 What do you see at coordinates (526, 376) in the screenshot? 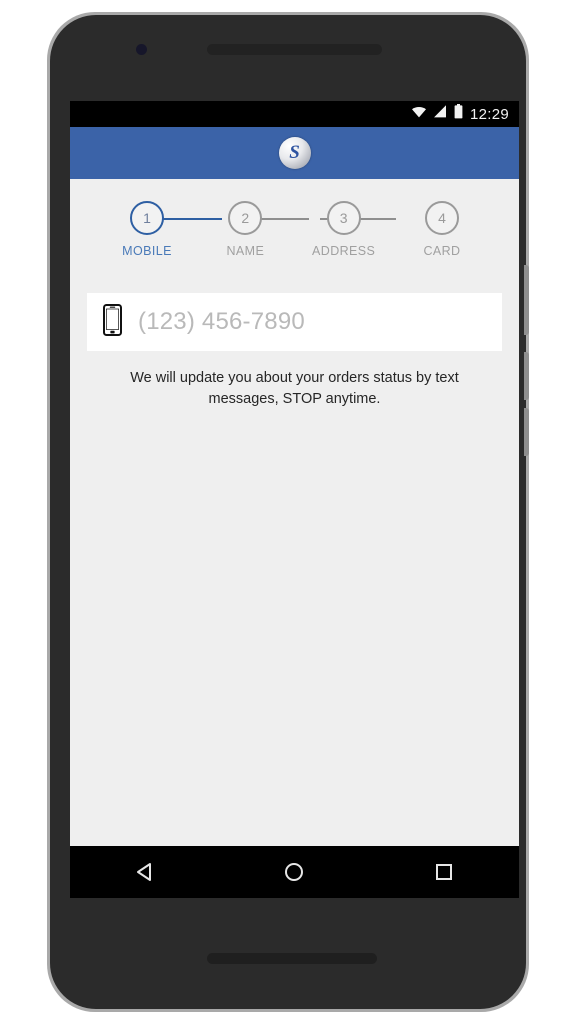
I see `volume-up-button` at bounding box center [526, 376].